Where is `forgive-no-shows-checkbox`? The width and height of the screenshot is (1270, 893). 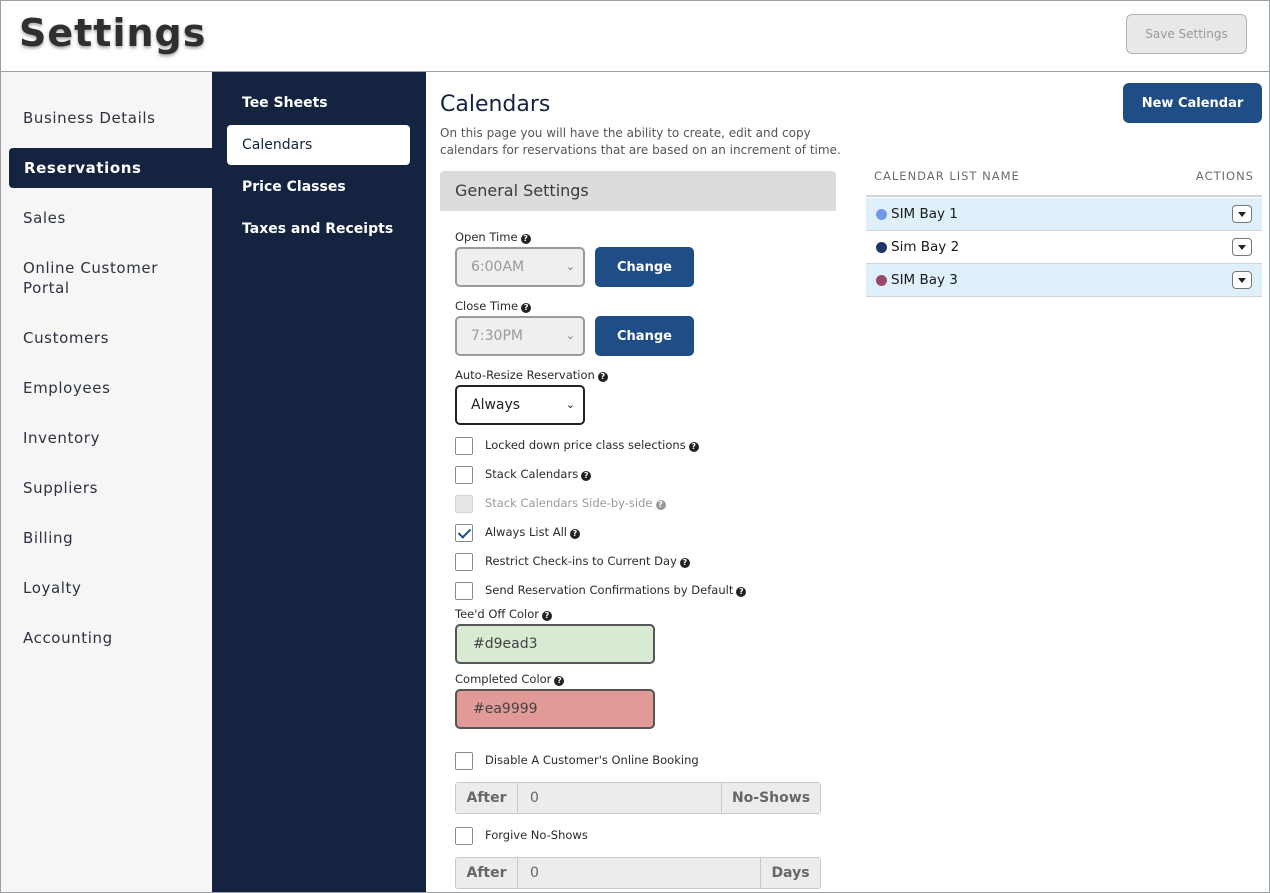
forgive-no-shows-checkbox is located at coordinates (464, 836).